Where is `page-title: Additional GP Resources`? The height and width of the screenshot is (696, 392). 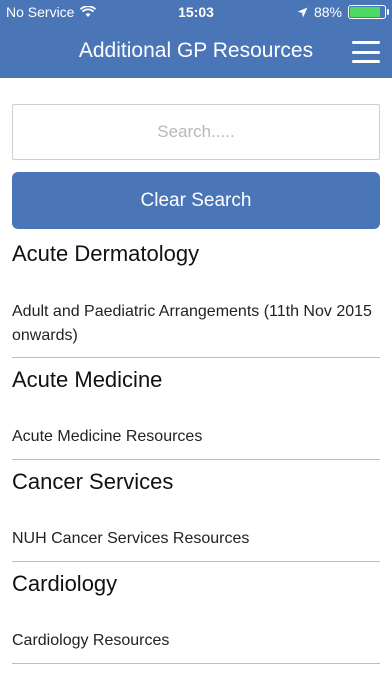 page-title: Additional GP Resources is located at coordinates (196, 50).